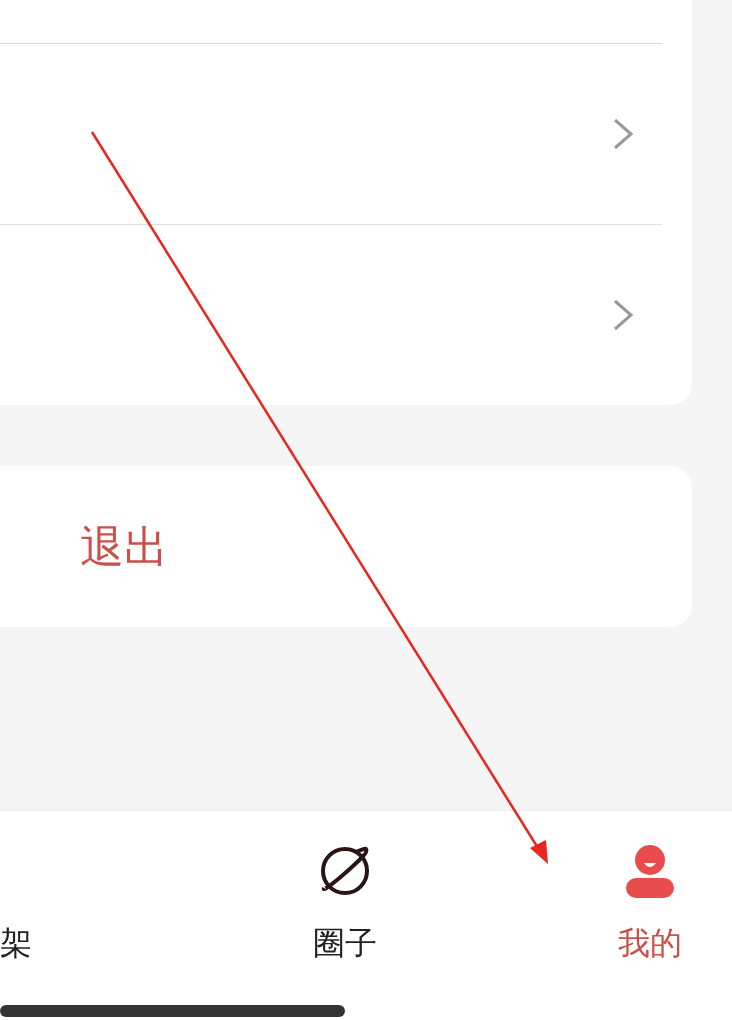 Image resolution: width=732 pixels, height=1020 pixels. I want to click on tab: 圈子, so click(345, 943).